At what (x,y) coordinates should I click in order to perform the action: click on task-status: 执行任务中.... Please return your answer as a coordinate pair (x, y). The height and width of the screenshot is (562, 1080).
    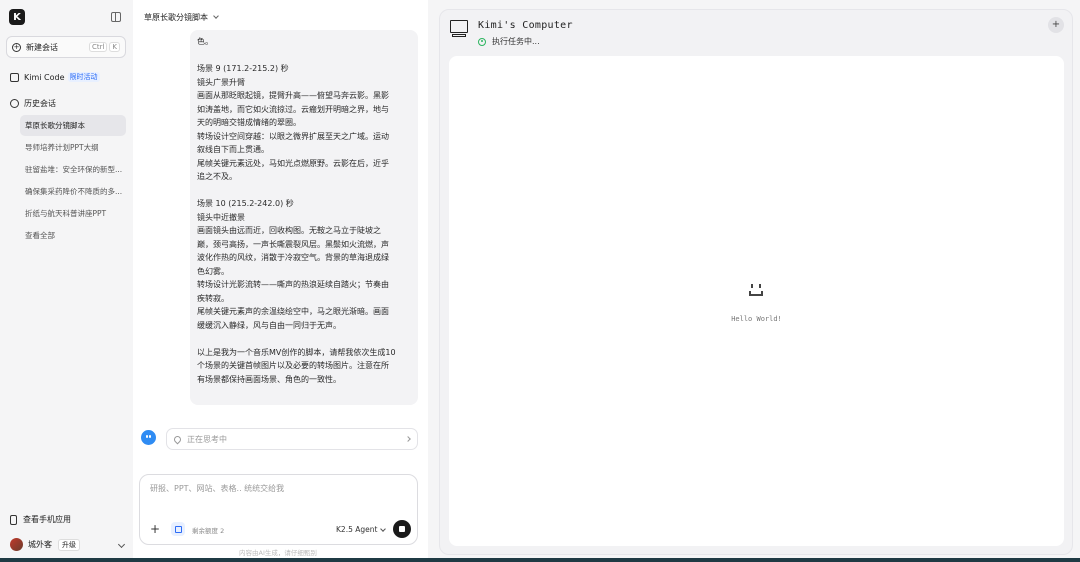
    Looking at the image, I should click on (509, 41).